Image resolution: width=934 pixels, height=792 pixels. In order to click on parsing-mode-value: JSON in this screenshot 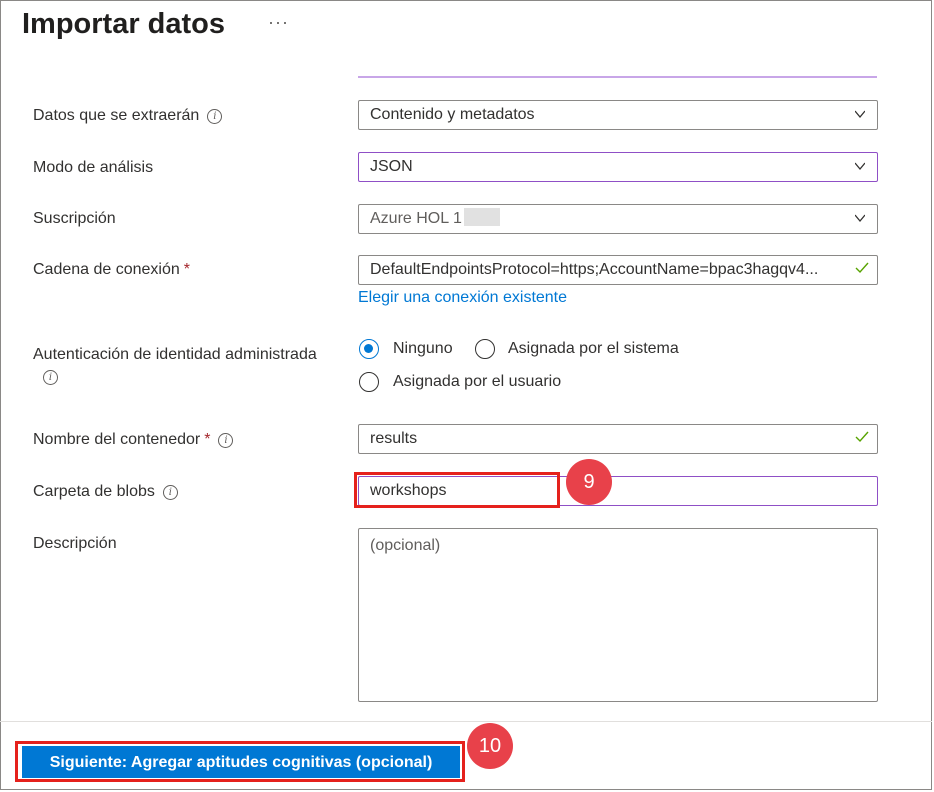, I will do `click(391, 166)`.